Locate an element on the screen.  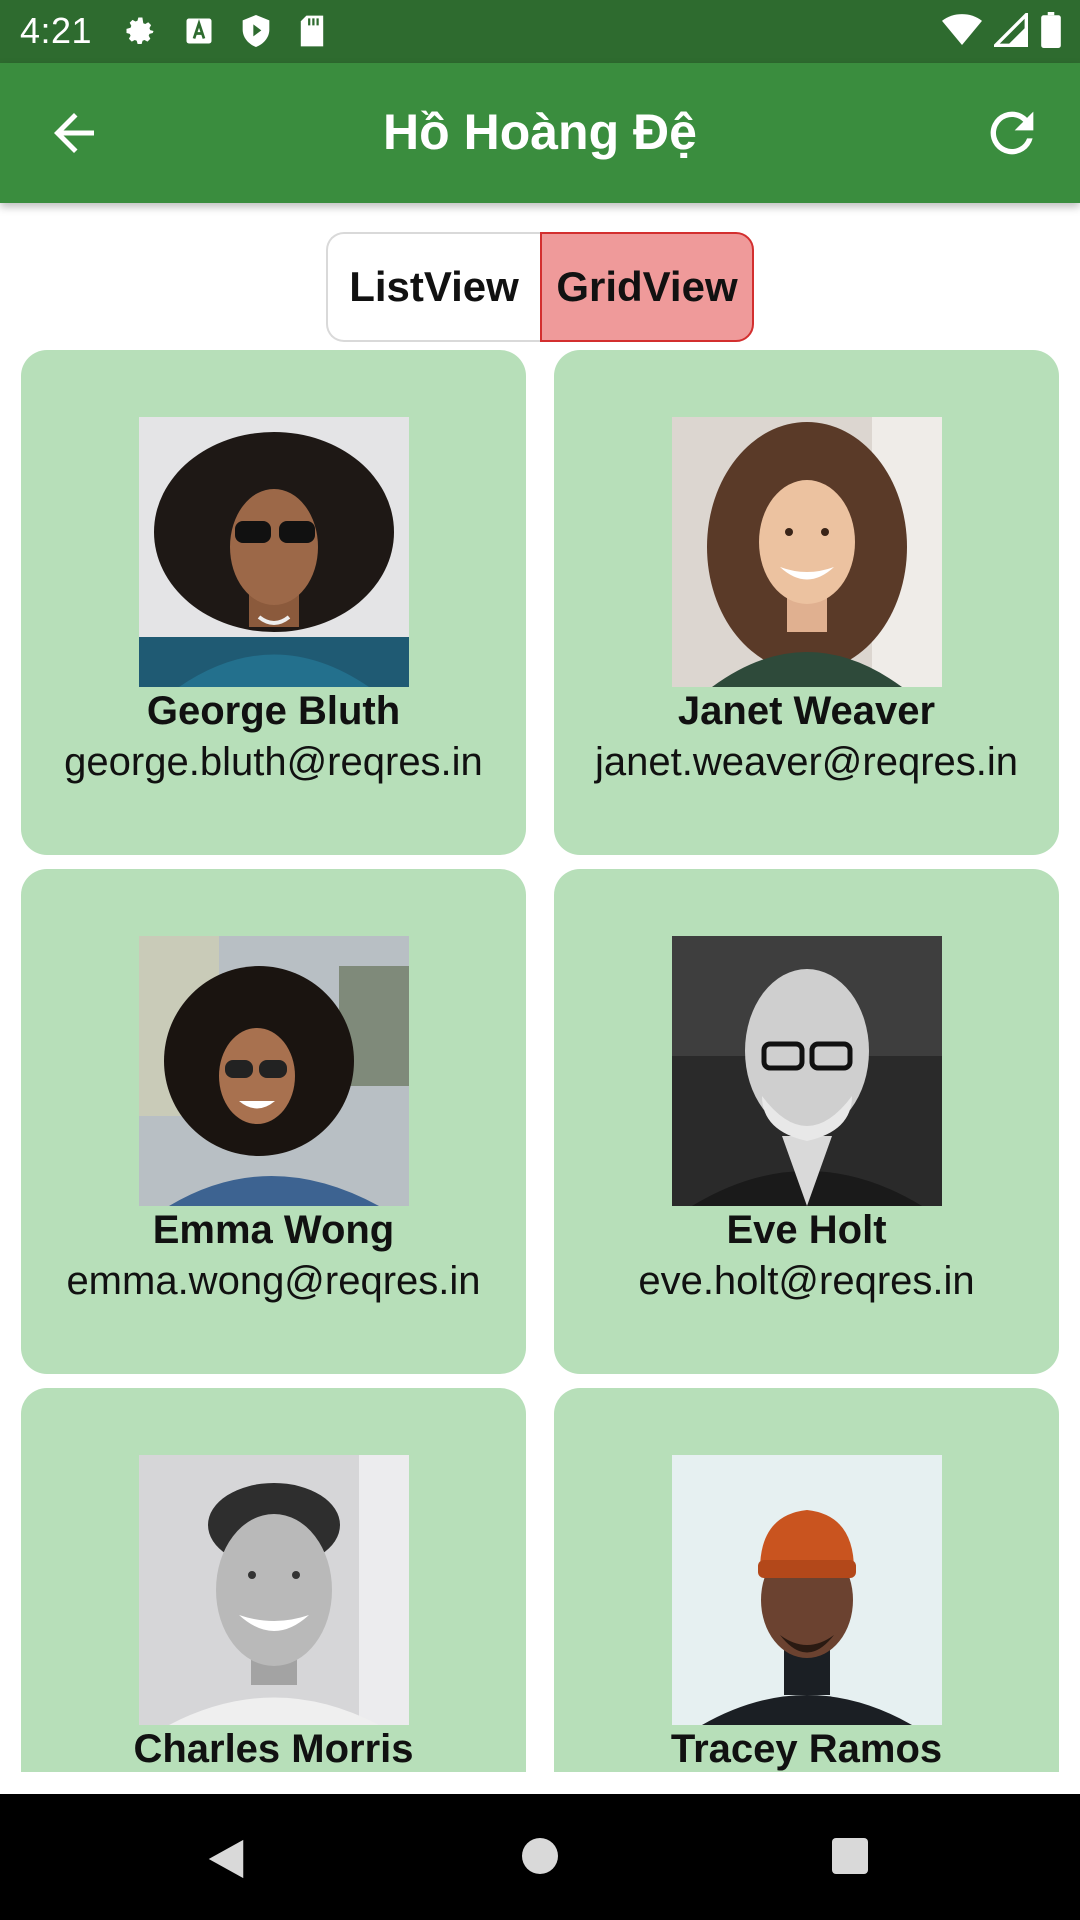
page-title: Hồ Hoàng Đệ is located at coordinates (540, 132).